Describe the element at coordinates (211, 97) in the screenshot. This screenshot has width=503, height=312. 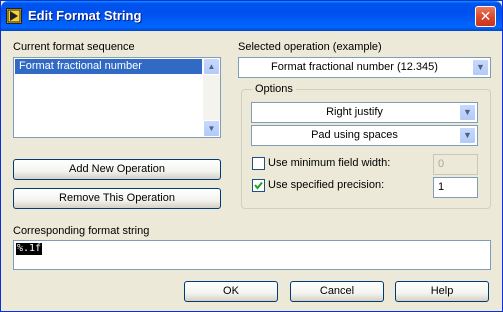
I see `vertical-scrollbar: ▲ ▼` at that location.